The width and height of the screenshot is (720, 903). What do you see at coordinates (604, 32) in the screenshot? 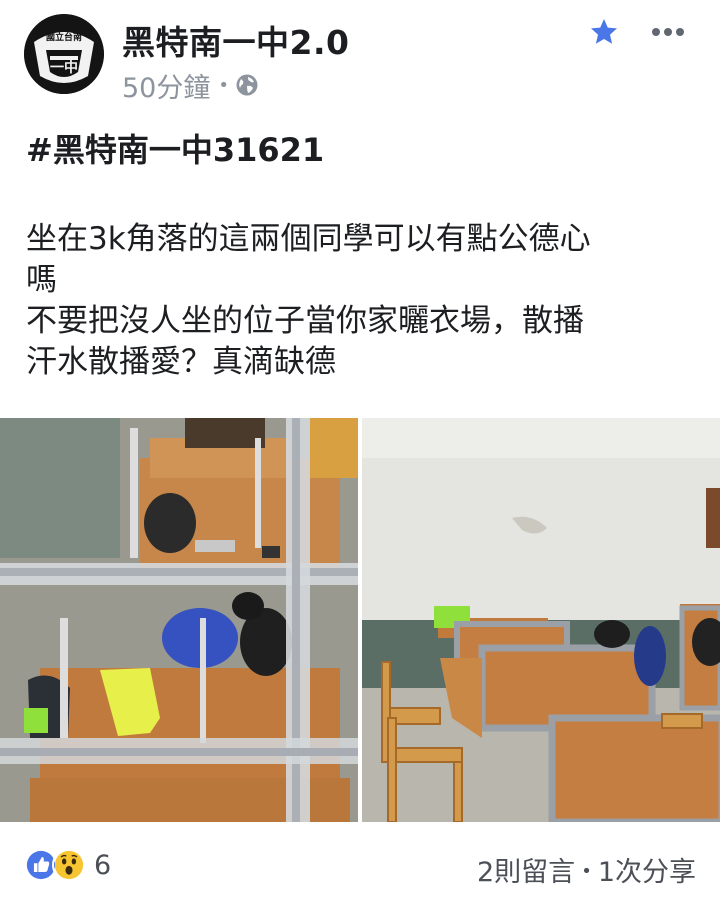
I see `star-icon` at bounding box center [604, 32].